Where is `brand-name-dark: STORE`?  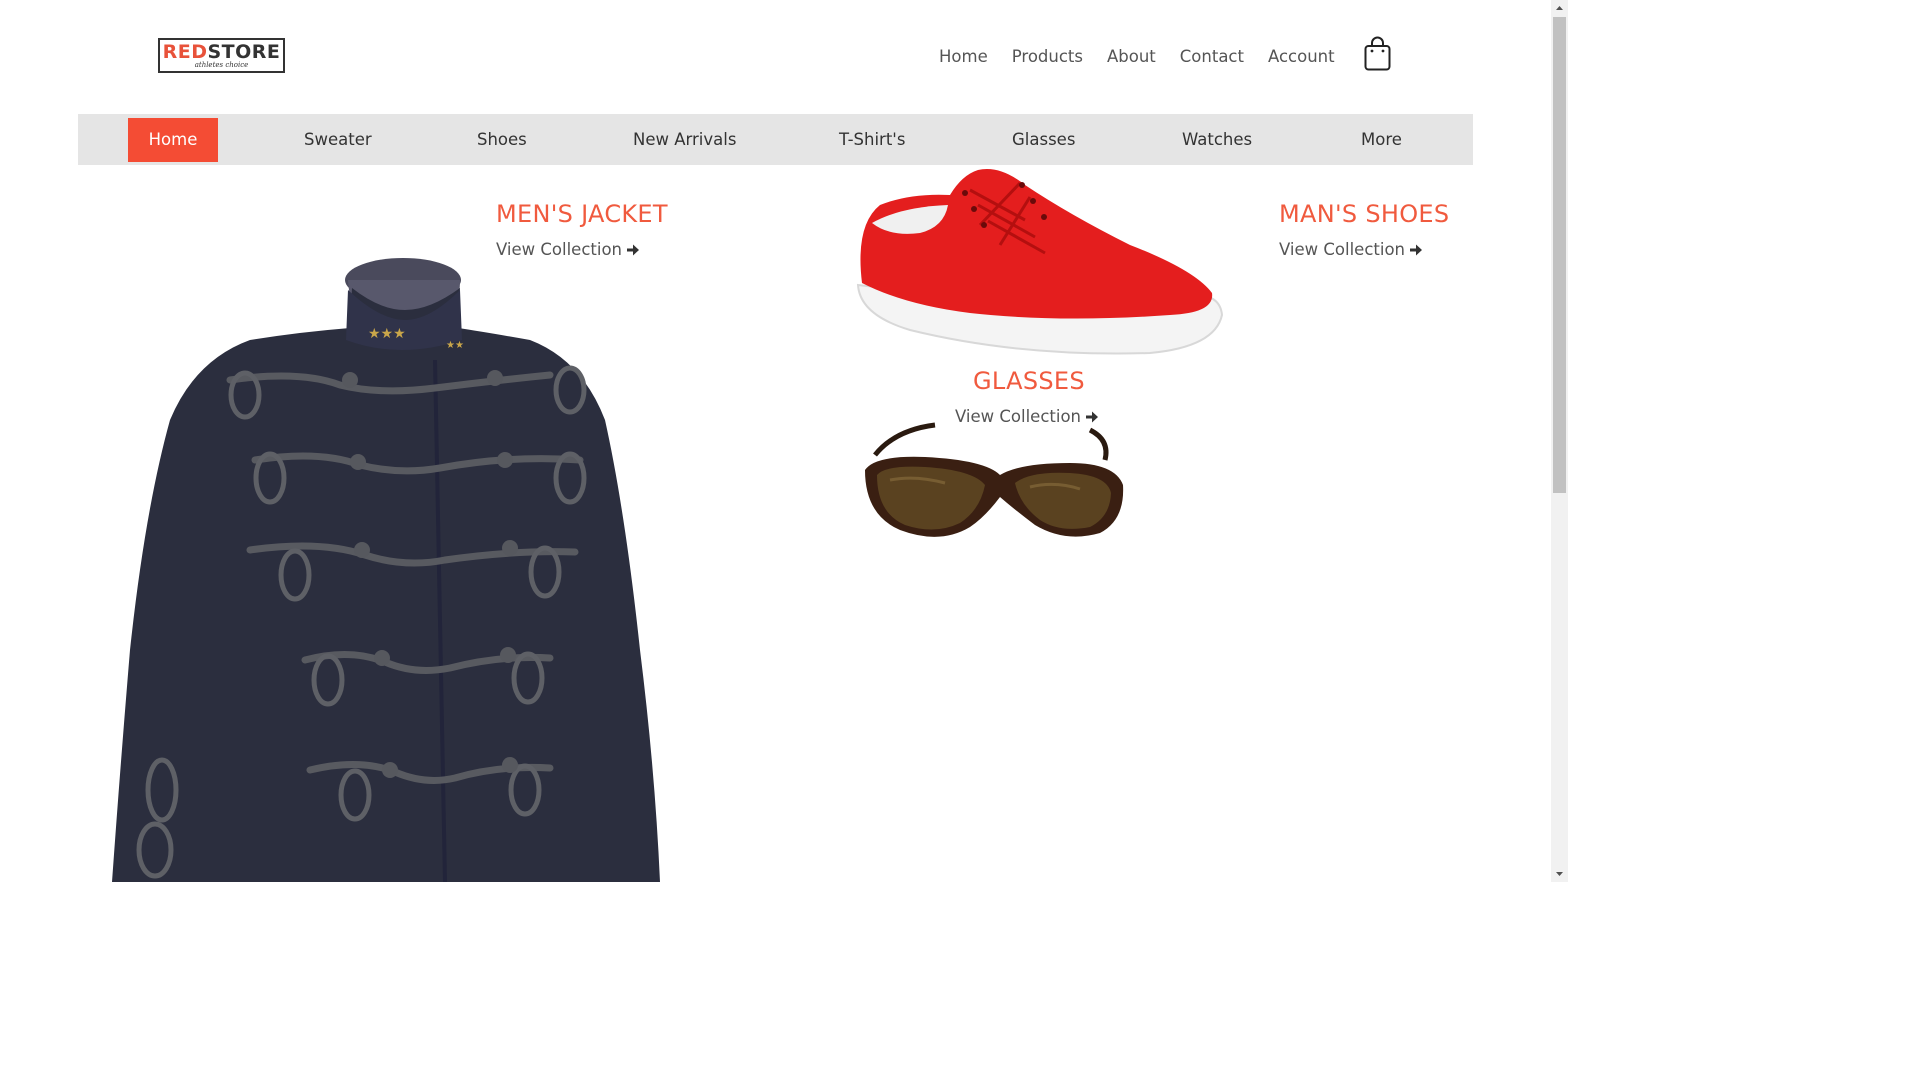 brand-name-dark: STORE is located at coordinates (244, 51).